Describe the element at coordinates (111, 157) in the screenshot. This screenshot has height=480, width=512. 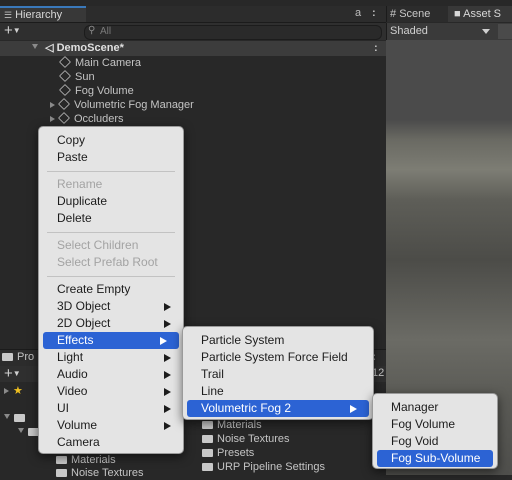
I see `menu-item-paste: Paste` at that location.